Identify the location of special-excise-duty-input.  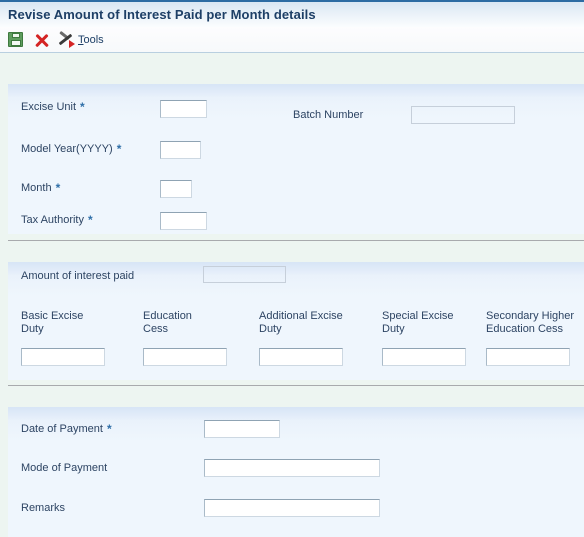
(424, 357).